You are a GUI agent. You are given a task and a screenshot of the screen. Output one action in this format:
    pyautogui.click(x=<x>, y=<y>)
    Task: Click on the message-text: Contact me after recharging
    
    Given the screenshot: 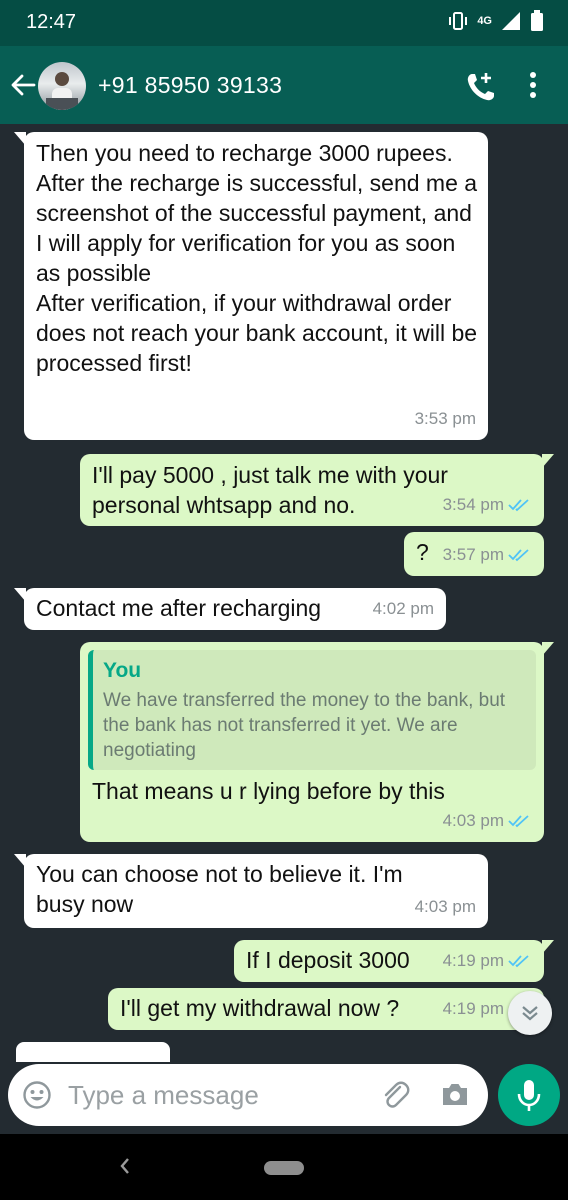 What is the action you would take?
    pyautogui.click(x=179, y=608)
    